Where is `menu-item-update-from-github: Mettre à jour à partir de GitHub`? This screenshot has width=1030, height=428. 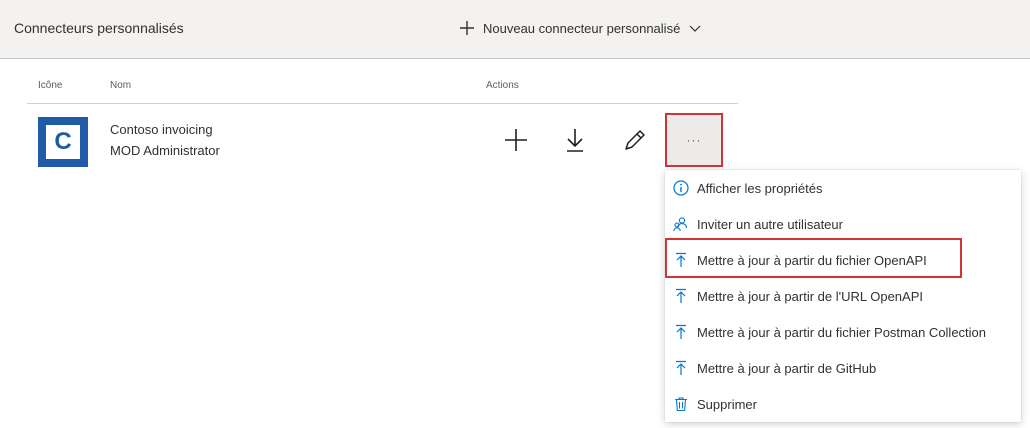
menu-item-update-from-github: Mettre à jour à partir de GitHub is located at coordinates (843, 368).